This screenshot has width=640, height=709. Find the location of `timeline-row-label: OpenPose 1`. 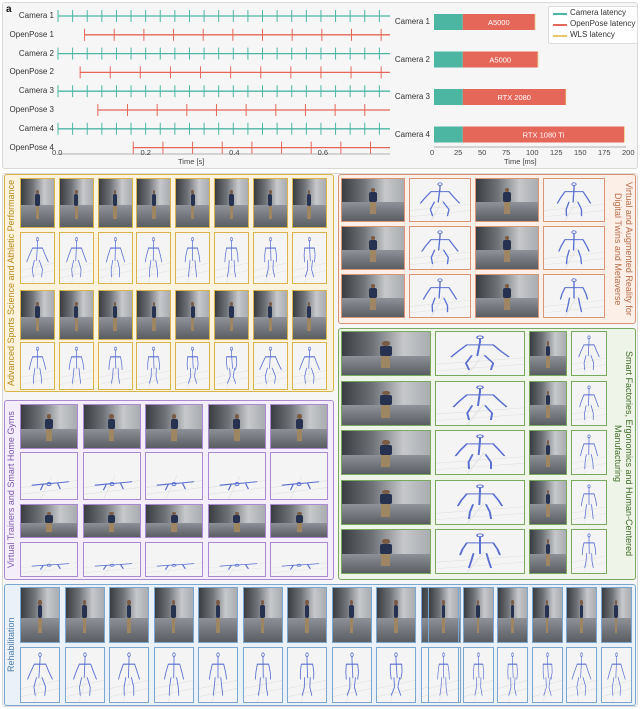

timeline-row-label: OpenPose 1 is located at coordinates (31, 34).